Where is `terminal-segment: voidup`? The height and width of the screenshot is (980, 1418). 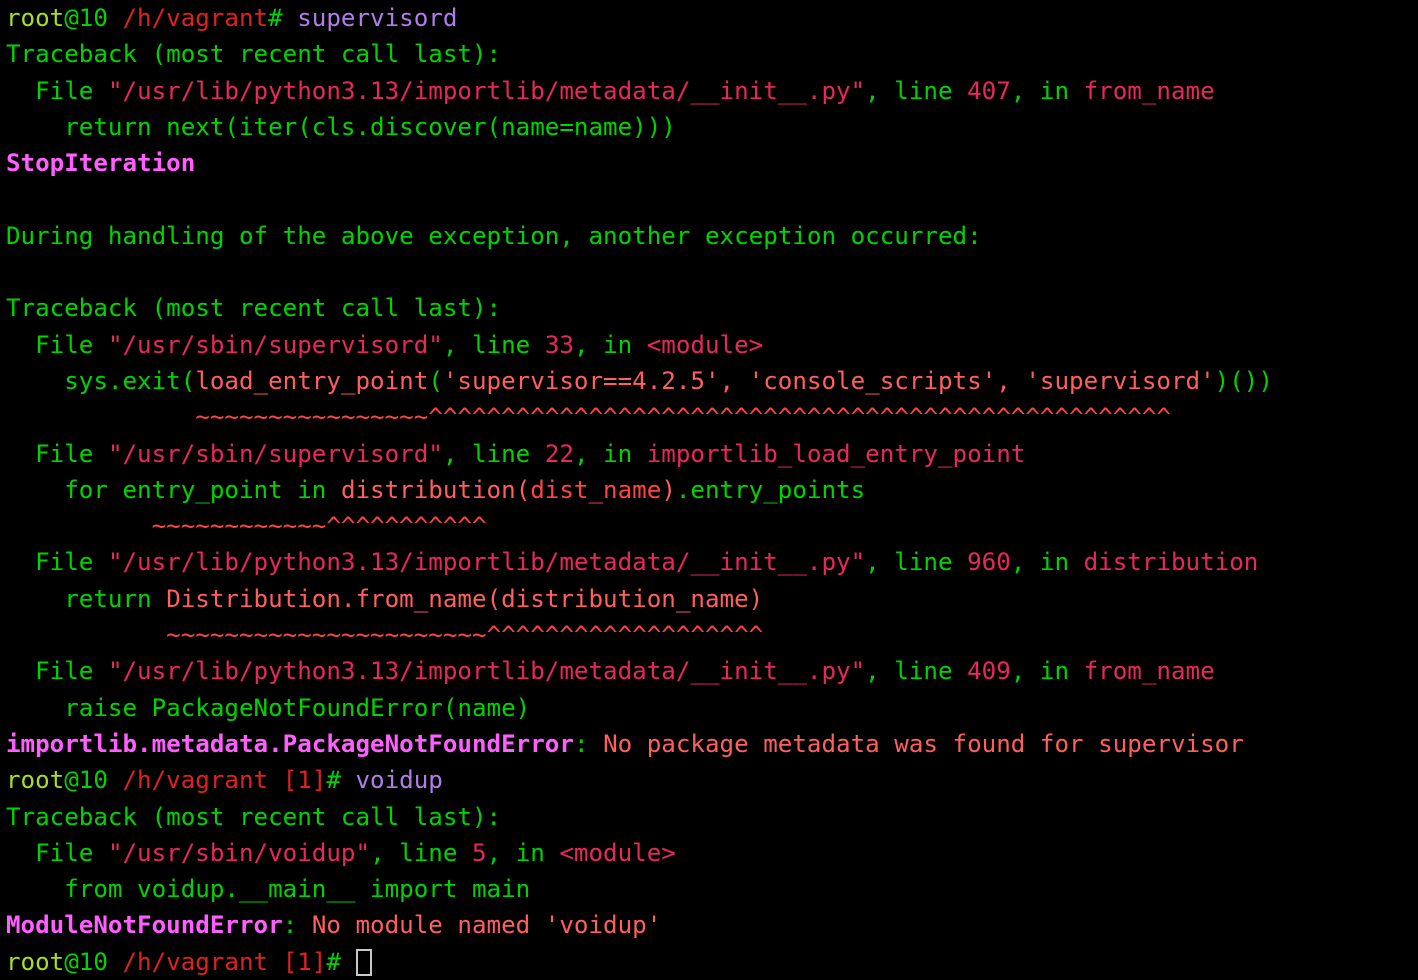
terminal-segment: voidup is located at coordinates (399, 780).